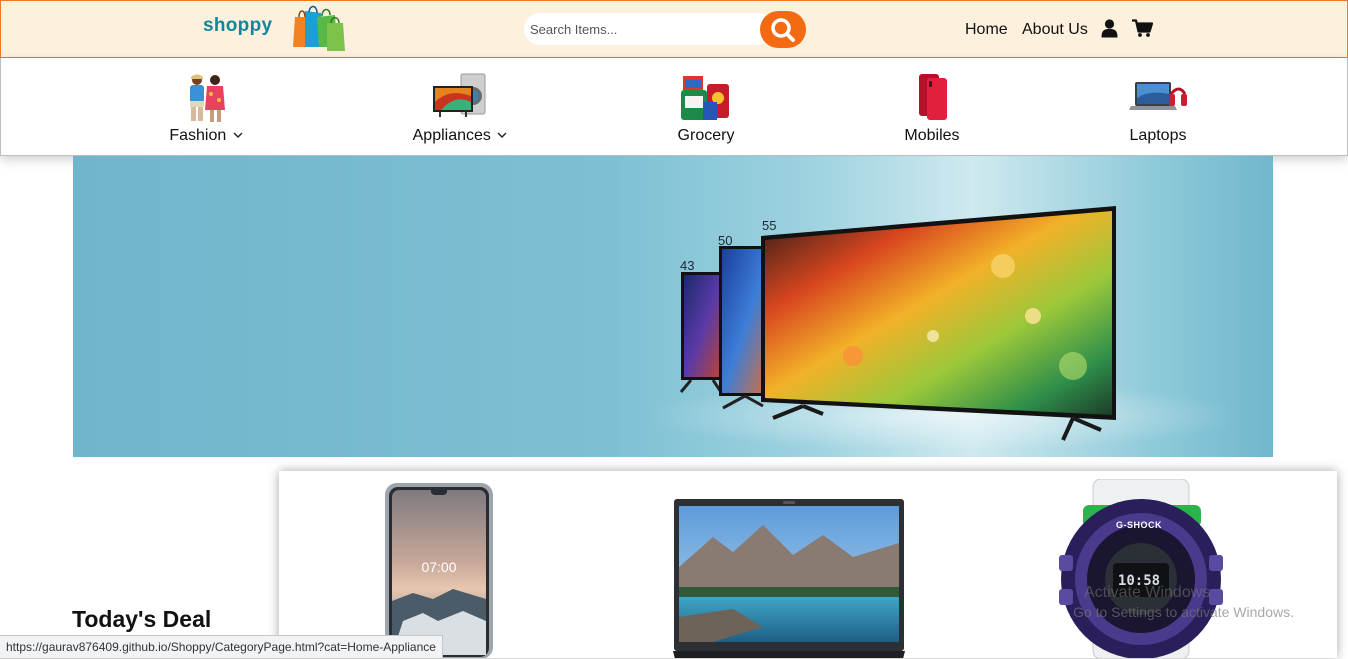 Image resolution: width=1348 pixels, height=659 pixels. What do you see at coordinates (769, 225) in the screenshot?
I see `tv-size-label: 55` at bounding box center [769, 225].